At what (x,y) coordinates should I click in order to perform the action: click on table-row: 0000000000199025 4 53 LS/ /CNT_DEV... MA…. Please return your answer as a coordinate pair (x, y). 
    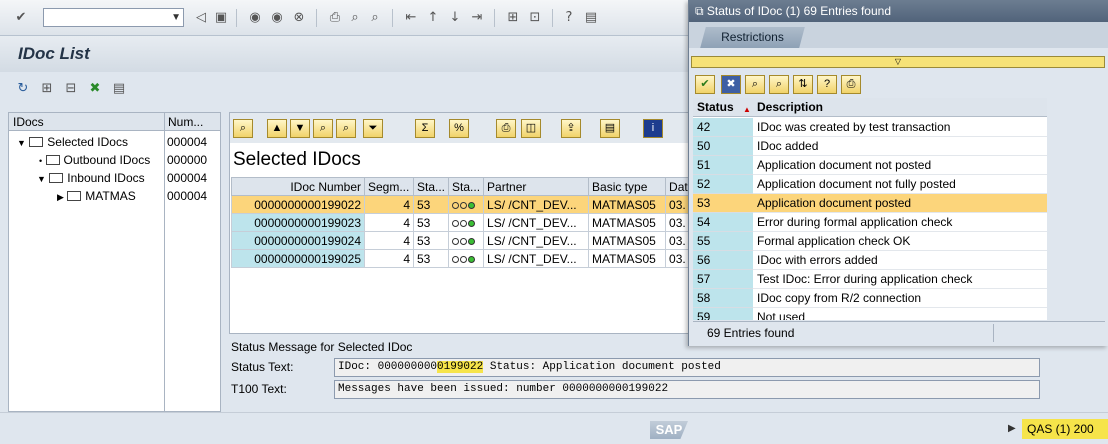
    Looking at the image, I should click on (465, 258).